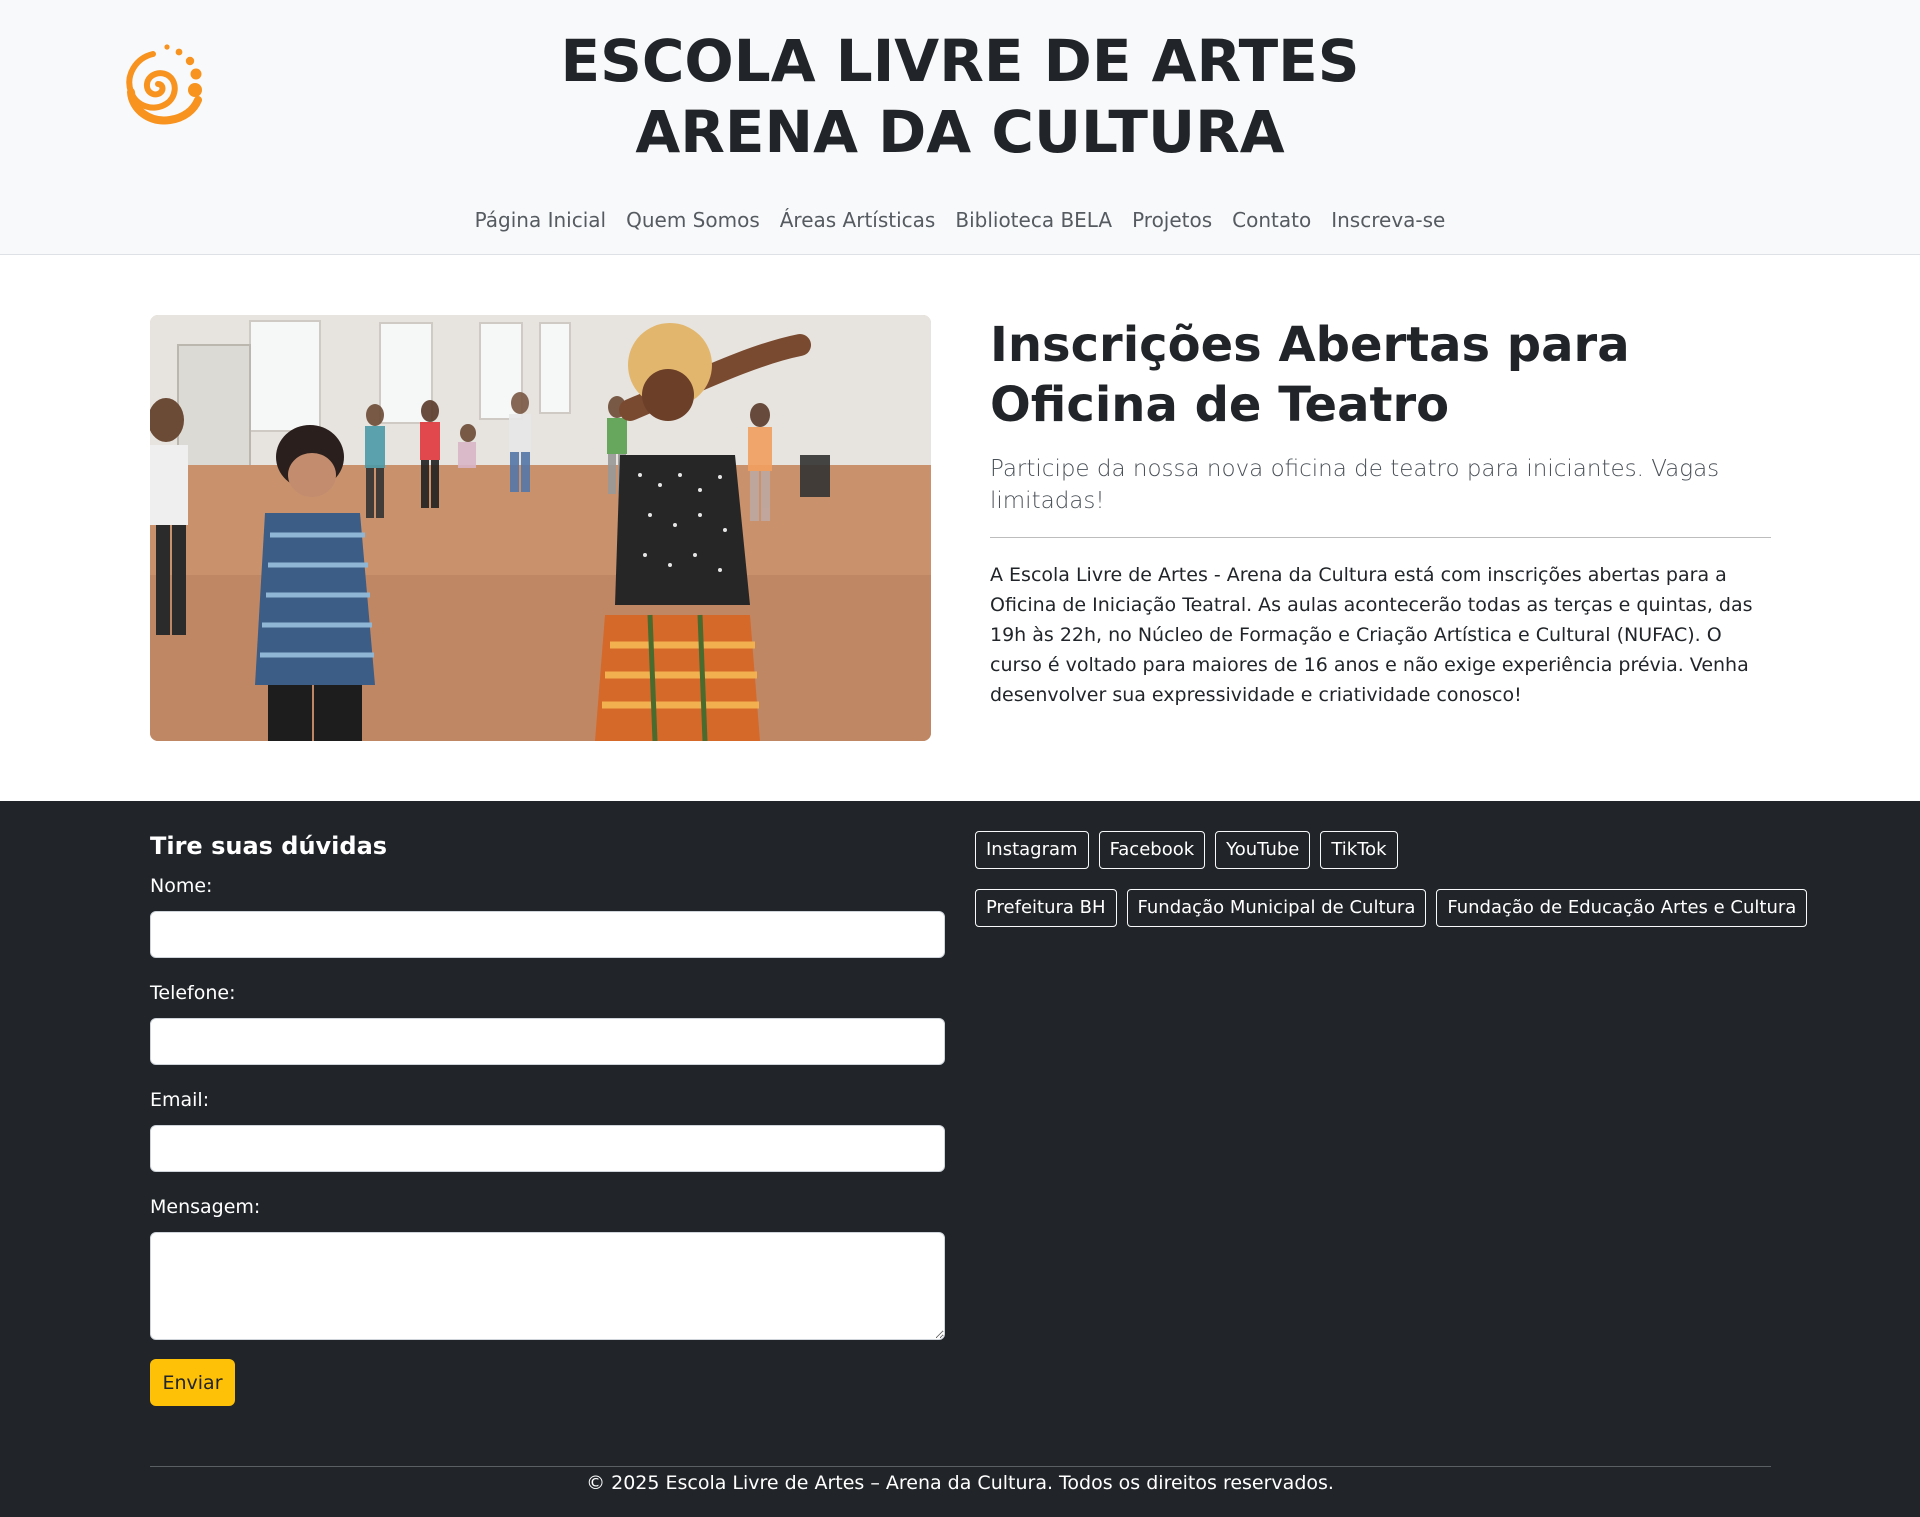  What do you see at coordinates (547, 1148) in the screenshot?
I see `email-field` at bounding box center [547, 1148].